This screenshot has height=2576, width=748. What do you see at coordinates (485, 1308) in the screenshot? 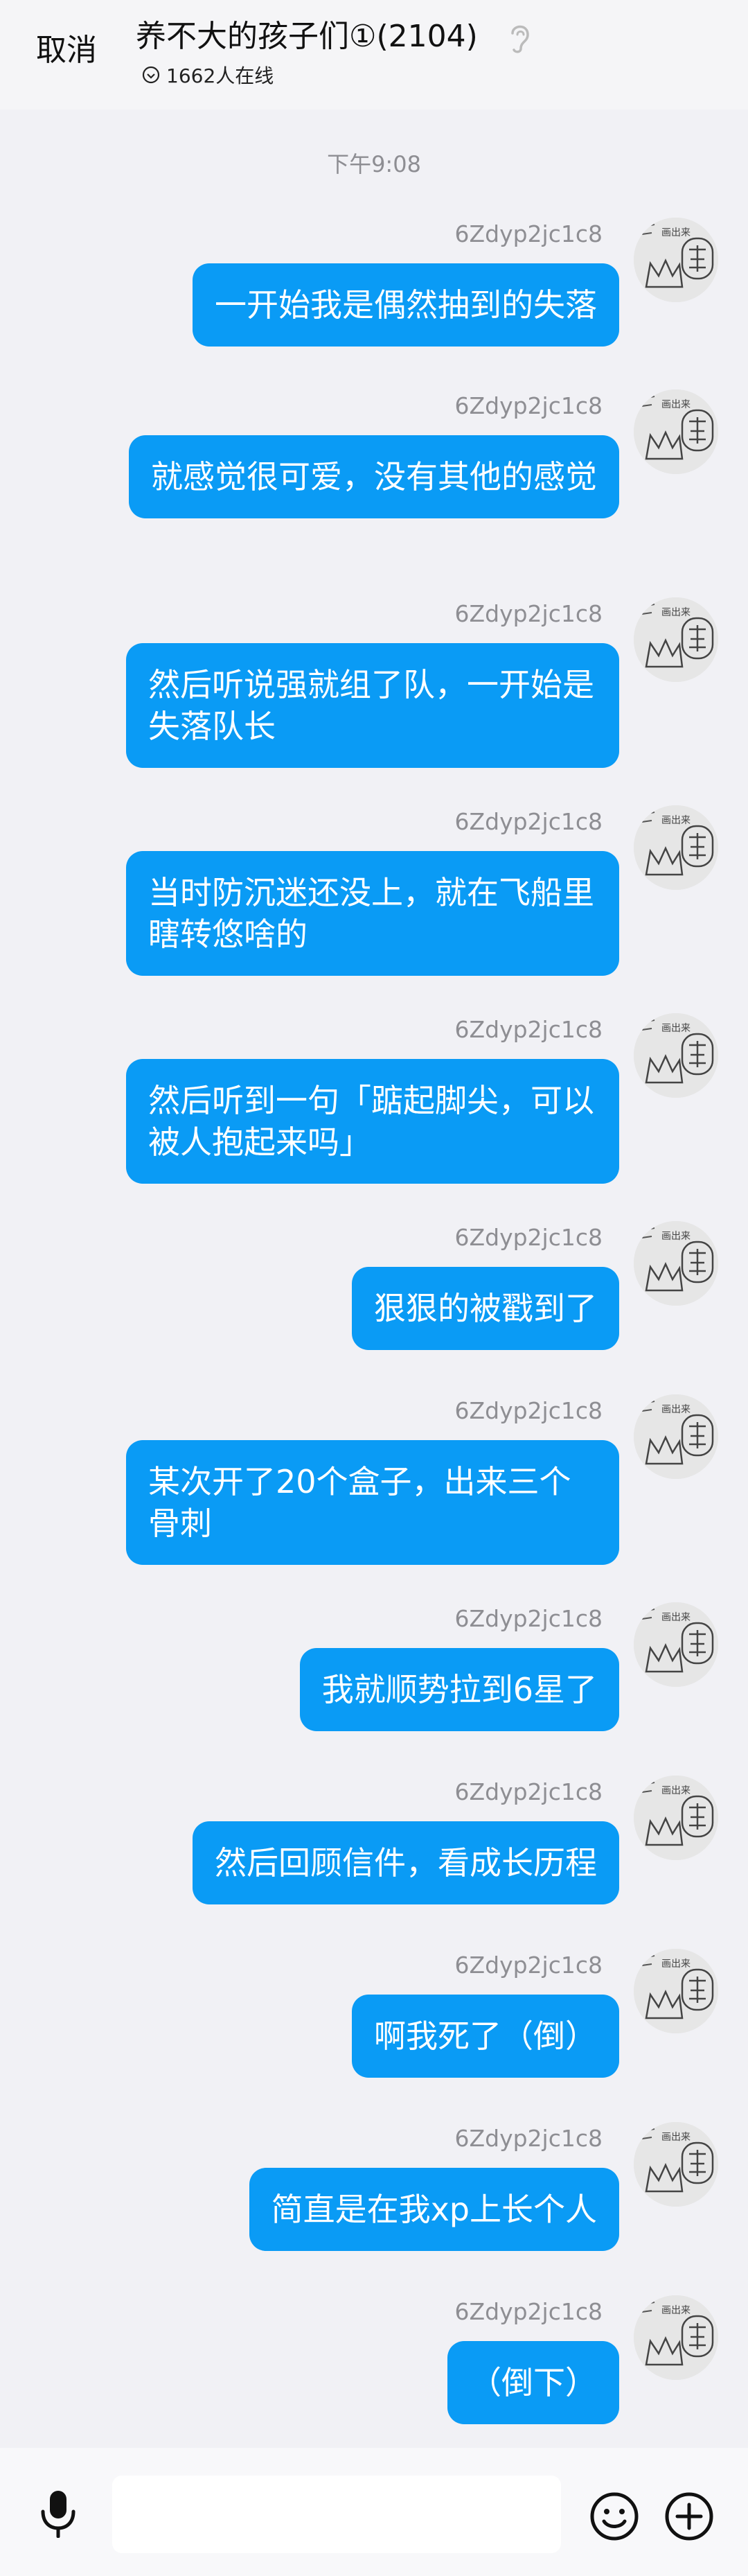
I see `message-bubble: 狠狠的被戳到了` at bounding box center [485, 1308].